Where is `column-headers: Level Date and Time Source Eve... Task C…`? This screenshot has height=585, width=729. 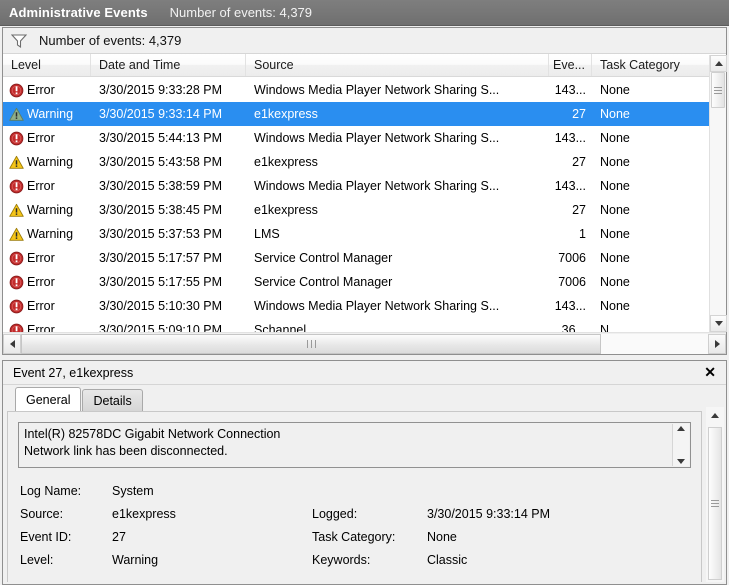
column-headers: Level Date and Time Source Eve... Task C… is located at coordinates (364, 65).